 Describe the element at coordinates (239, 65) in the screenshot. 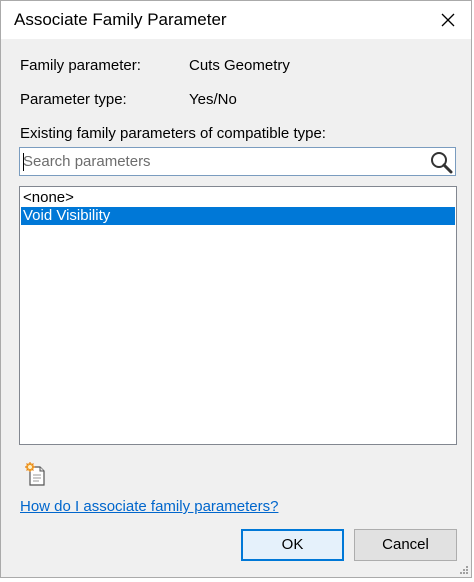

I see `family-parameter-value: Cuts Geometry` at that location.